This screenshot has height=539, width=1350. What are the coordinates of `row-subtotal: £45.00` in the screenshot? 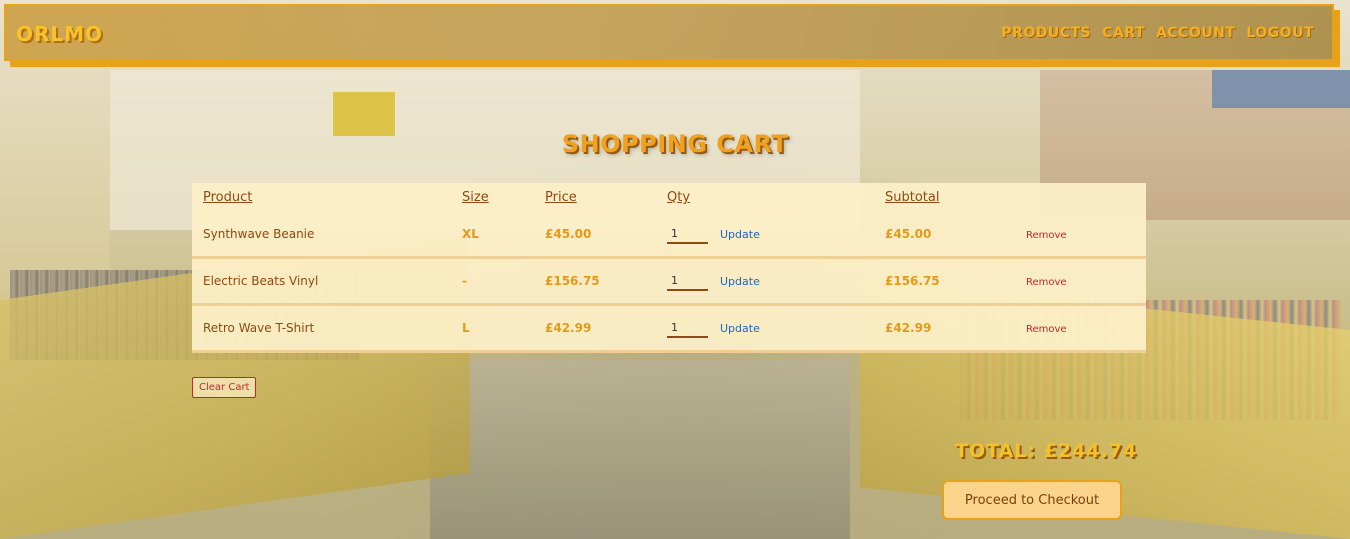 It's located at (944, 235).